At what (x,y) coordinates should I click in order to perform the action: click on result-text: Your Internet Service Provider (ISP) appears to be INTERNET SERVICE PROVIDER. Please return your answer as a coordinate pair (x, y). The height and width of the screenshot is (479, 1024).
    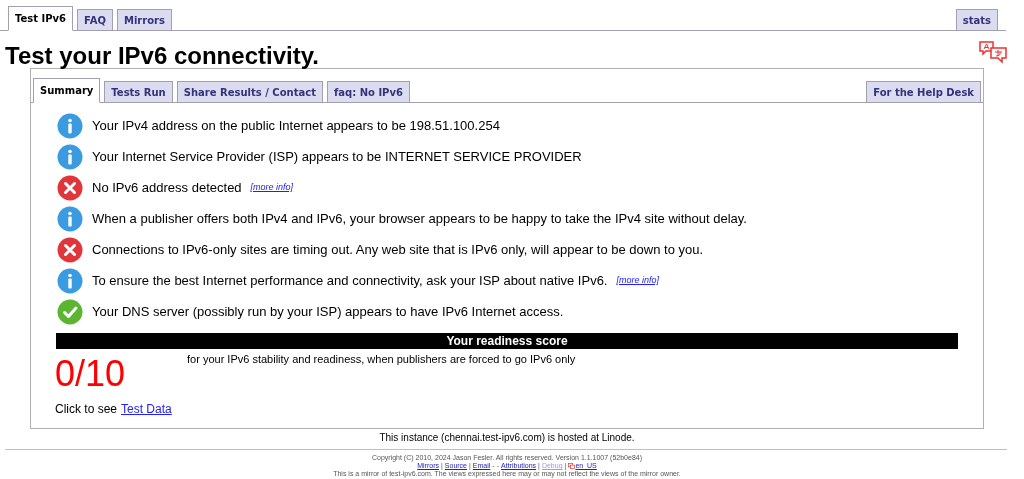
    Looking at the image, I should click on (337, 157).